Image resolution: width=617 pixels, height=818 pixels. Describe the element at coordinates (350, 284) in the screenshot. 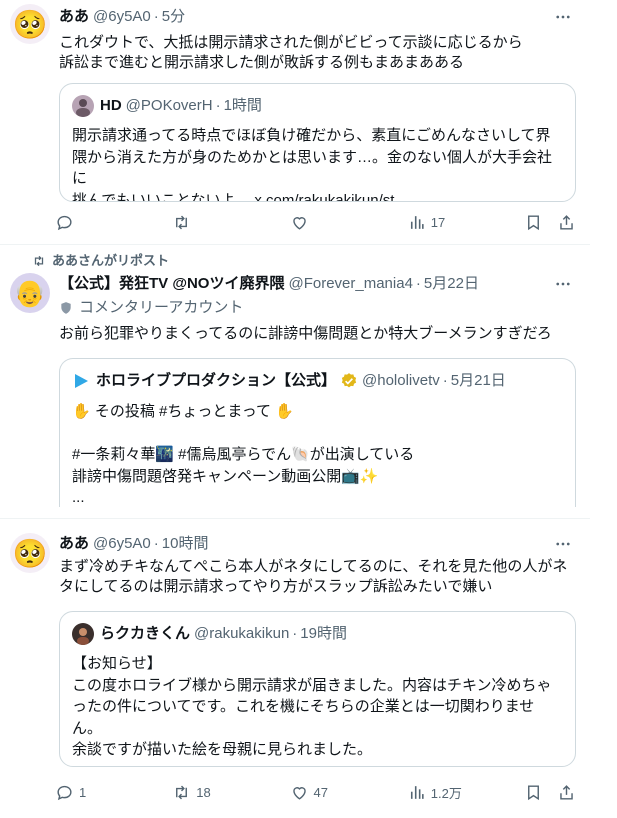

I see `handle: @Forever_mania4` at that location.